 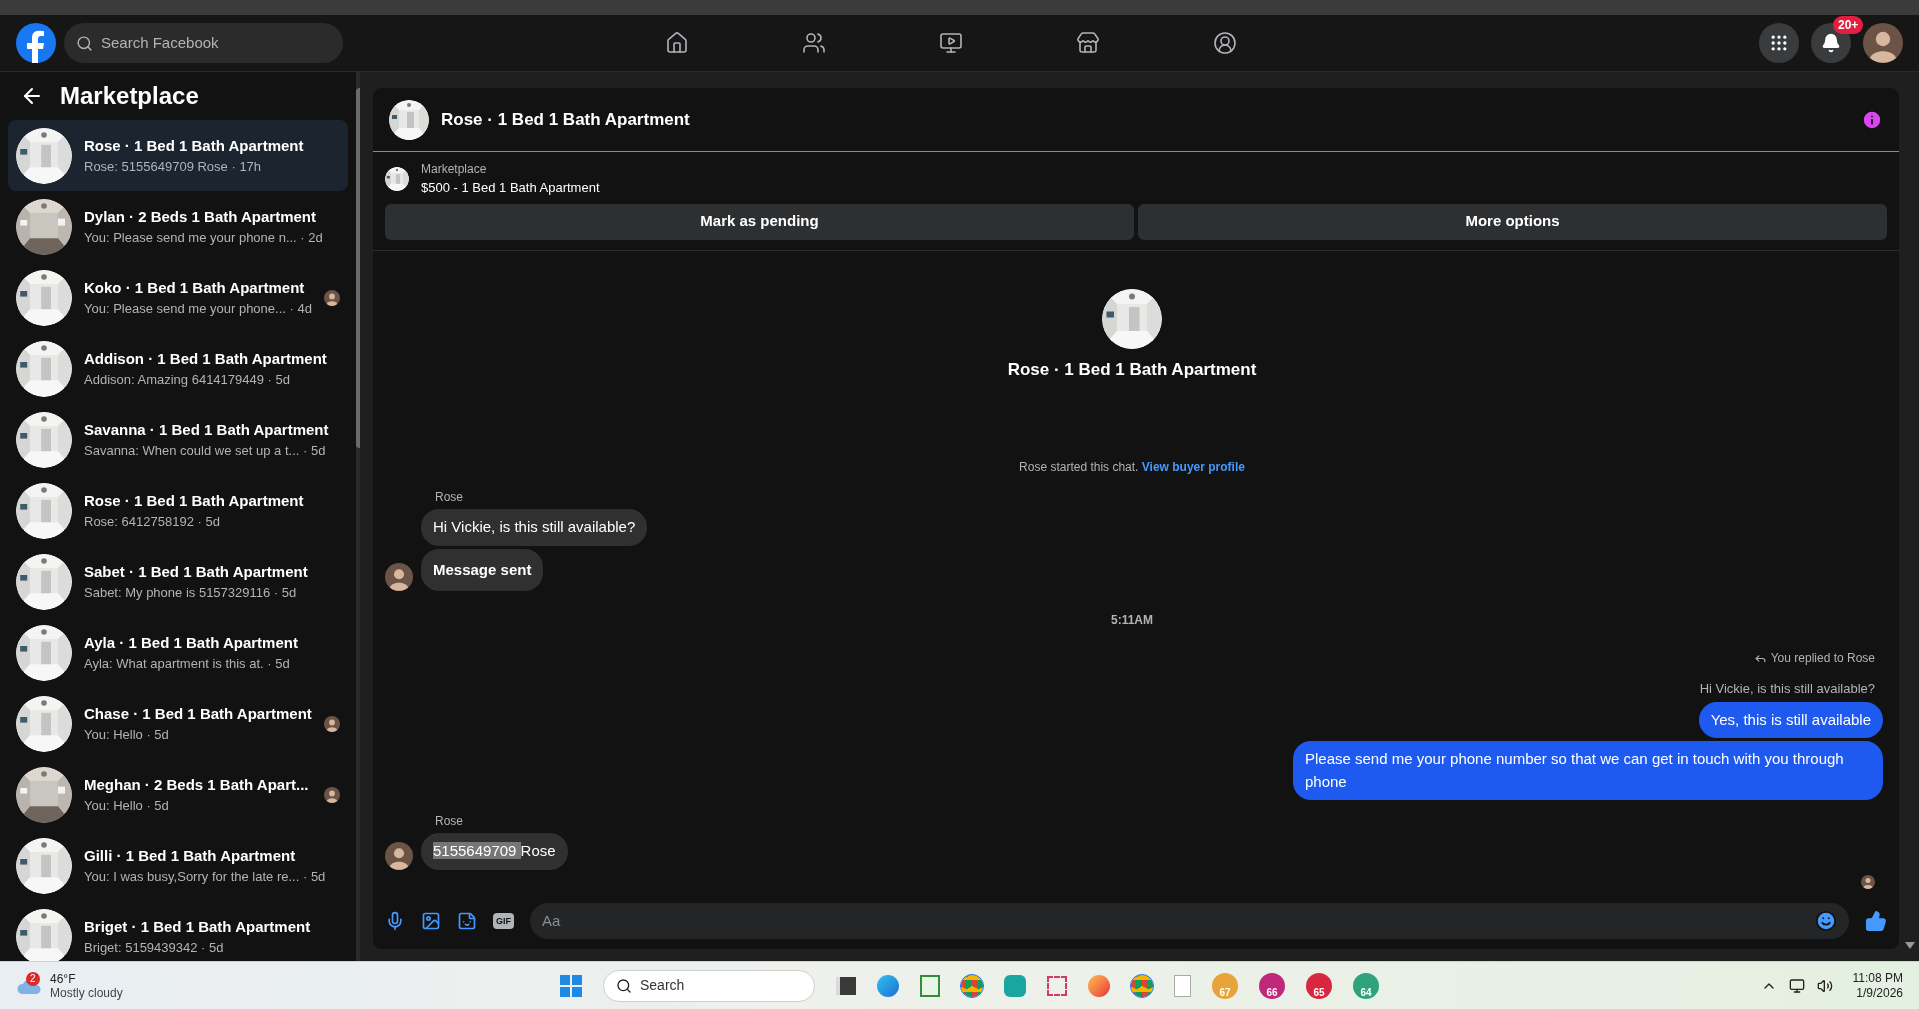 I want to click on profile-circle-icon, so click(x=1225, y=43).